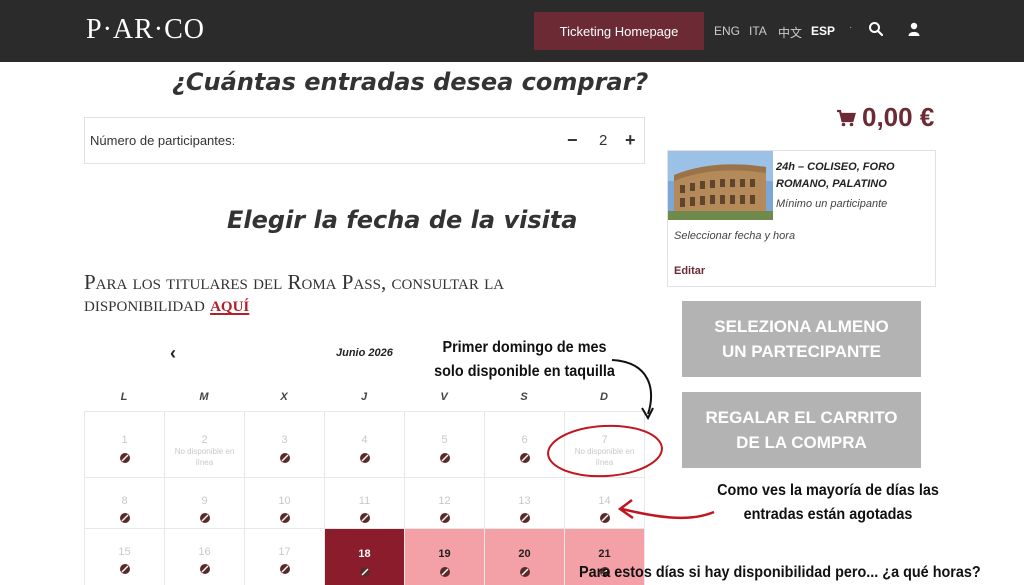 Image resolution: width=1024 pixels, height=585 pixels. Describe the element at coordinates (524, 501) in the screenshot. I see `day-number: 13` at that location.